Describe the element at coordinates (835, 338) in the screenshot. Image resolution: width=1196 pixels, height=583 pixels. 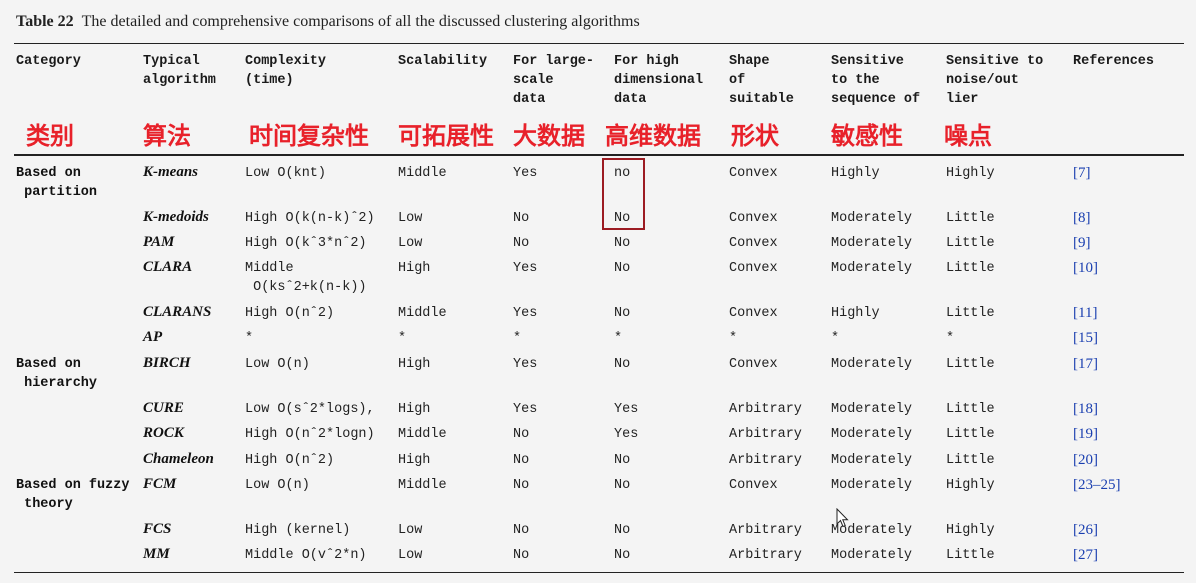
I see `sequence-cell: *` at that location.